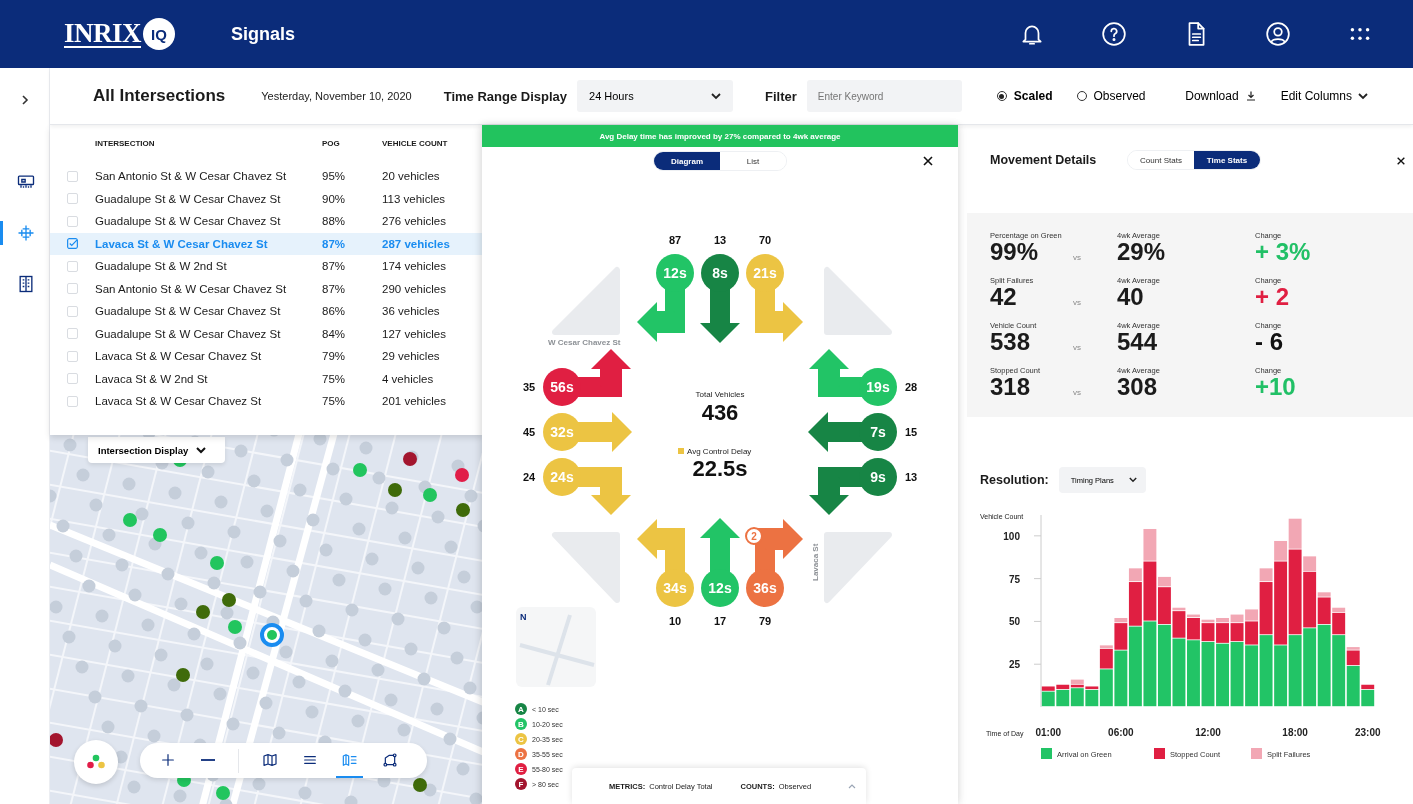 The width and height of the screenshot is (1413, 804). I want to click on improvement-banner: Avg Delay time has improved by 27% compared to 4wk average, so click(720, 136).